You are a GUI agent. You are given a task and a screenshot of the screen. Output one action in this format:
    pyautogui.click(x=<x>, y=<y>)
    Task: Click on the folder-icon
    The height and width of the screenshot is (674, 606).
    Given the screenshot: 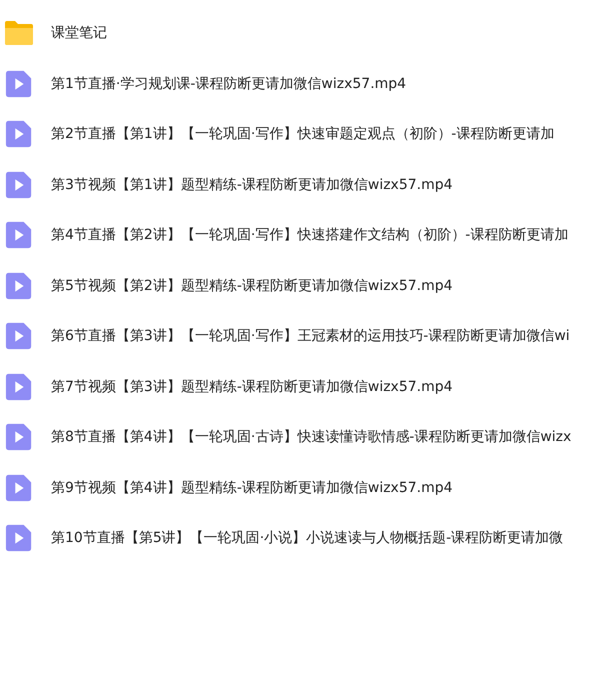 What is the action you would take?
    pyautogui.click(x=19, y=33)
    